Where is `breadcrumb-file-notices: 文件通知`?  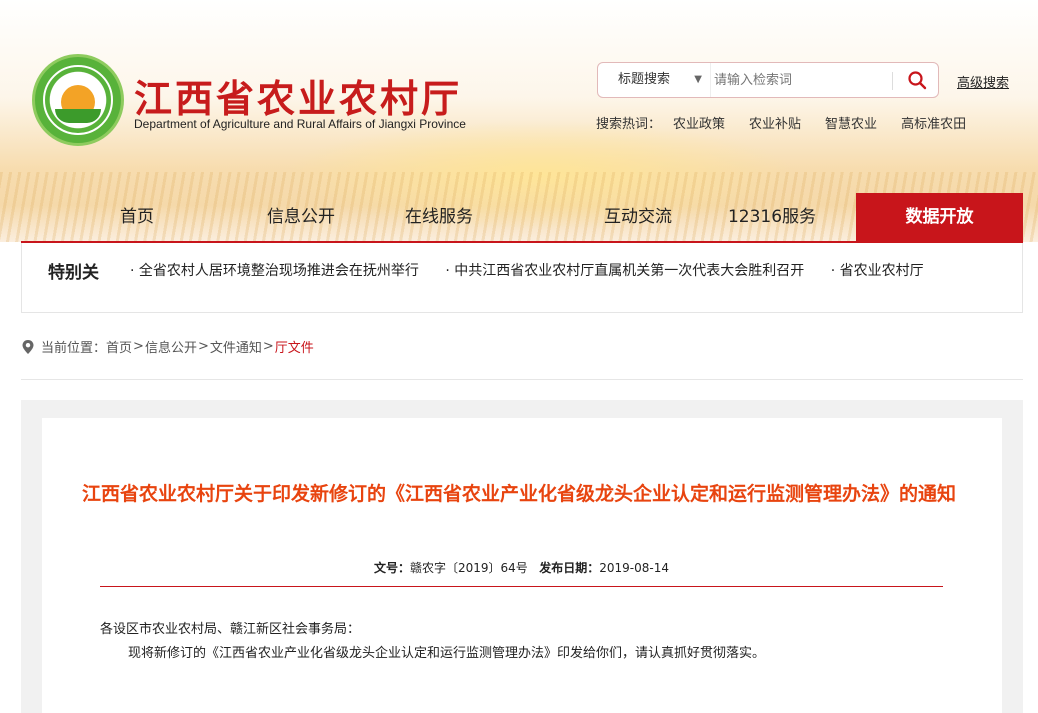 breadcrumb-file-notices: 文件通知 is located at coordinates (236, 346).